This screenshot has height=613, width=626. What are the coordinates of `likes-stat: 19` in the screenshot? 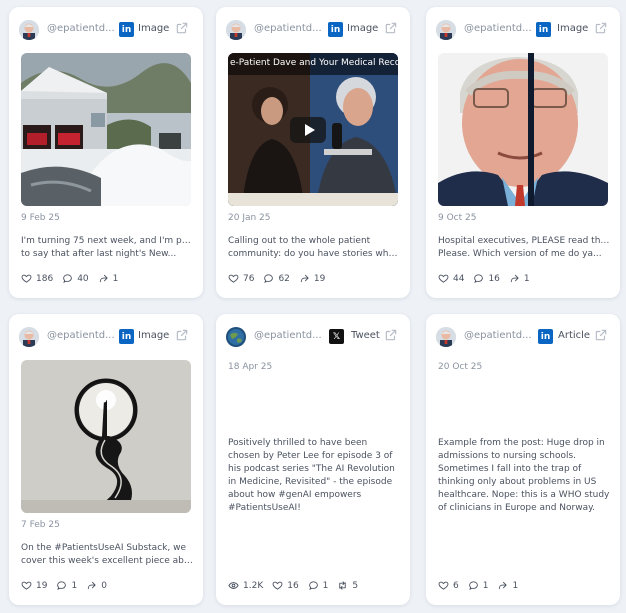 It's located at (34, 585).